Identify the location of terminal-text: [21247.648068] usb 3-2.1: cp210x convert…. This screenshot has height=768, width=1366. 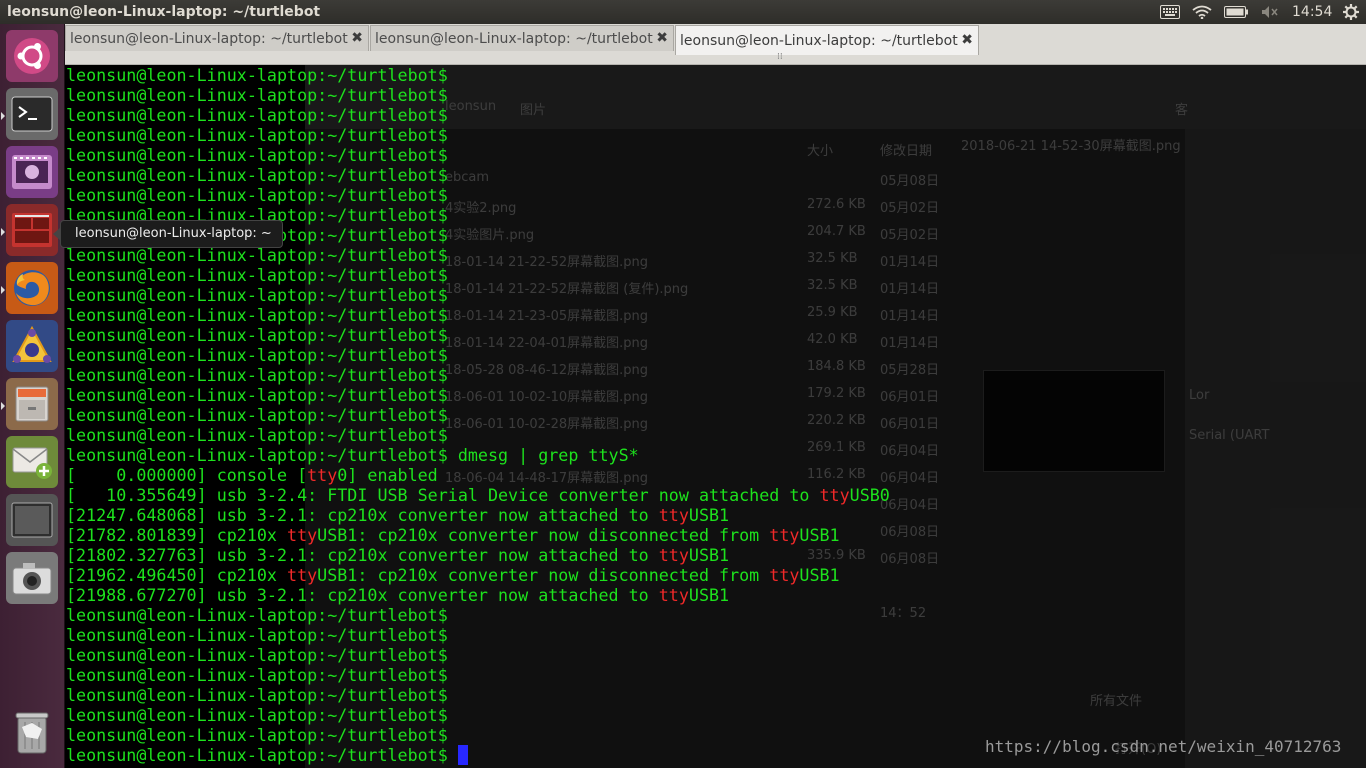
(362, 515).